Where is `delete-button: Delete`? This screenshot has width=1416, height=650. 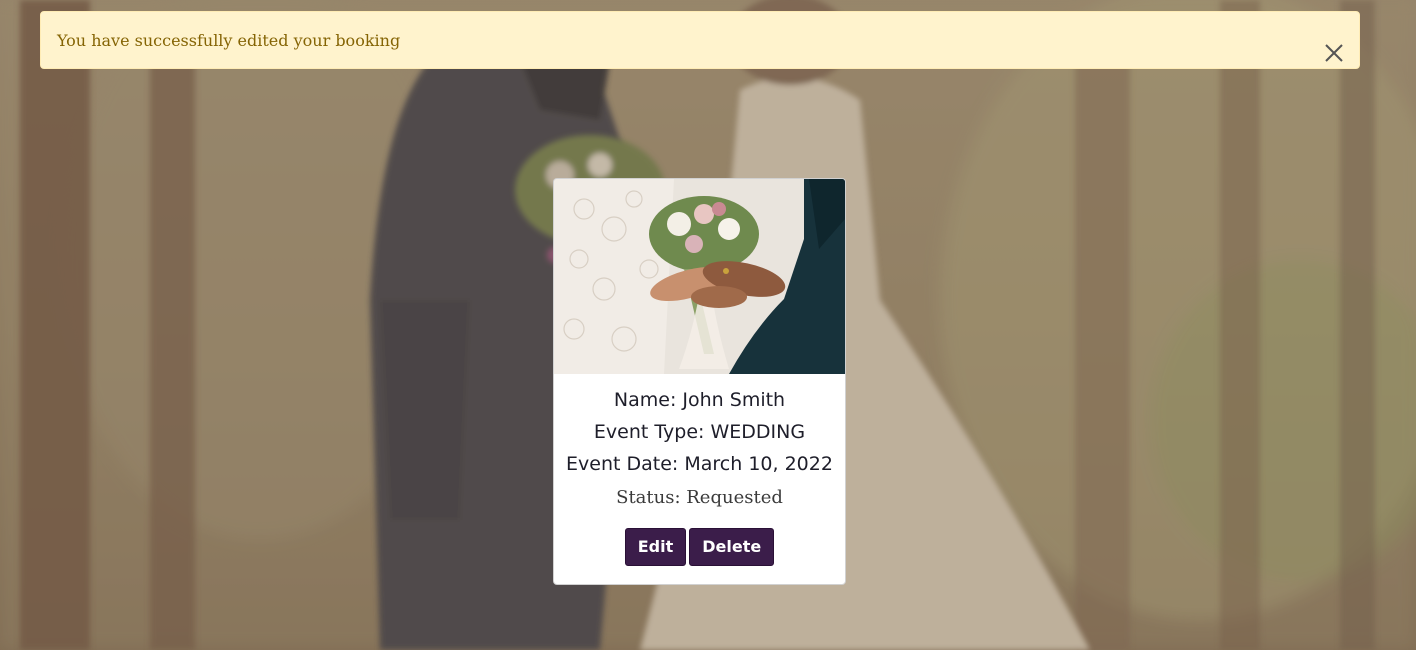 delete-button: Delete is located at coordinates (732, 547).